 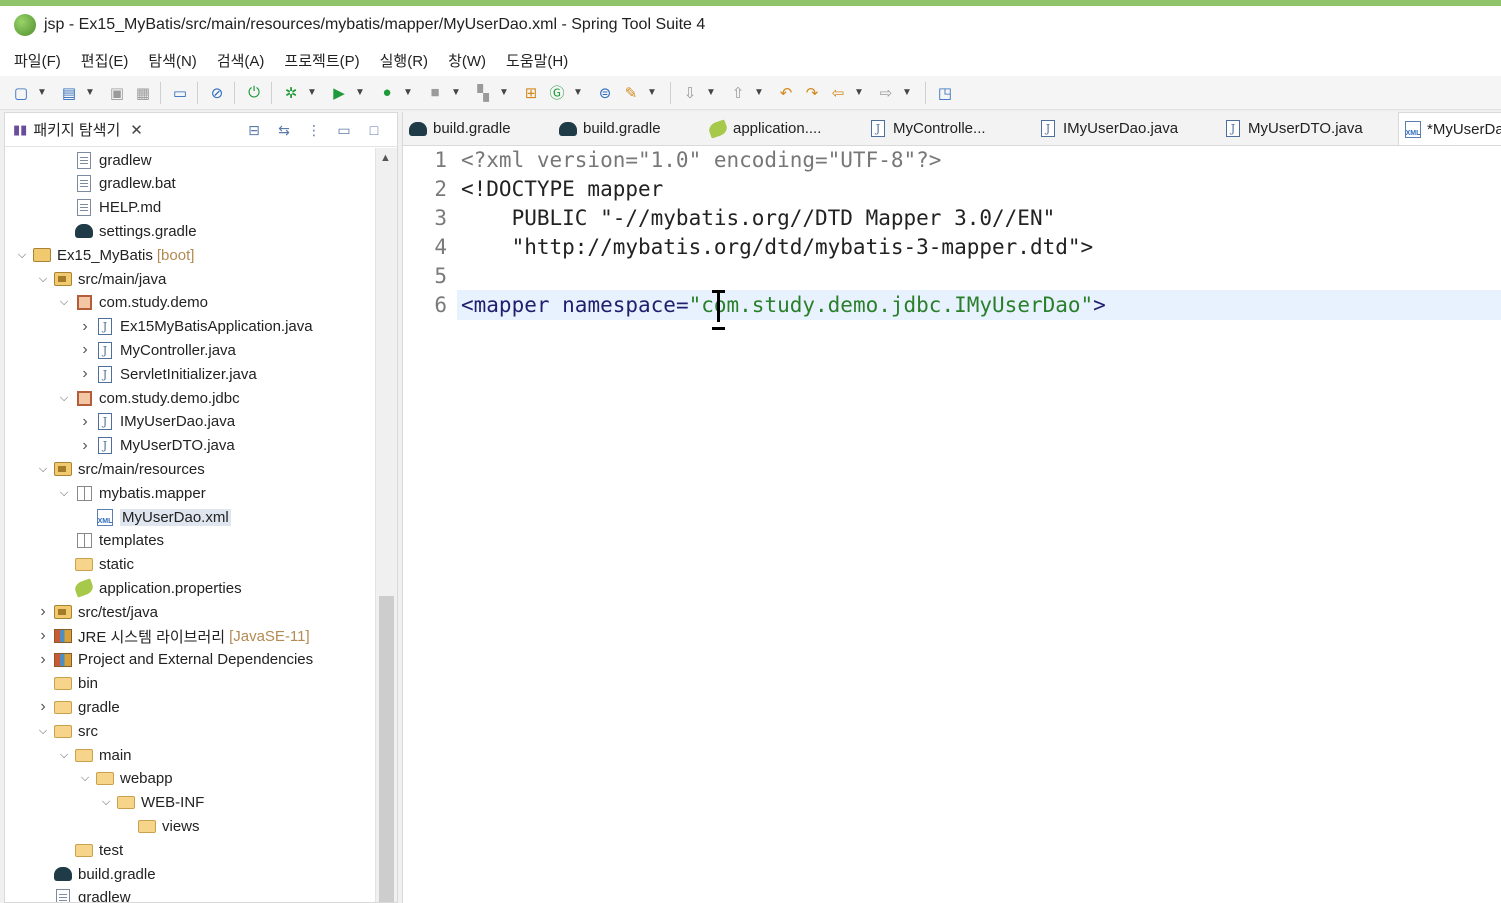 What do you see at coordinates (605, 93) in the screenshot?
I see `open-type-icon: ⊜` at bounding box center [605, 93].